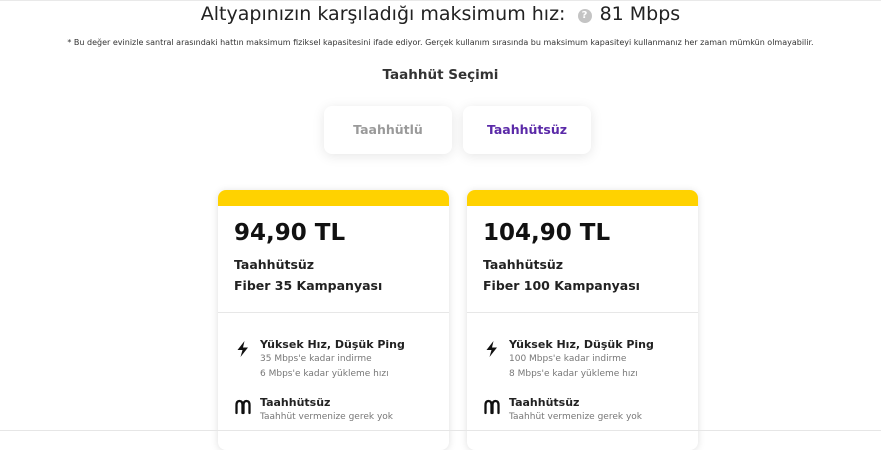  What do you see at coordinates (308, 285) in the screenshot?
I see `plan-name: Fiber 35 Kampanyası` at bounding box center [308, 285].